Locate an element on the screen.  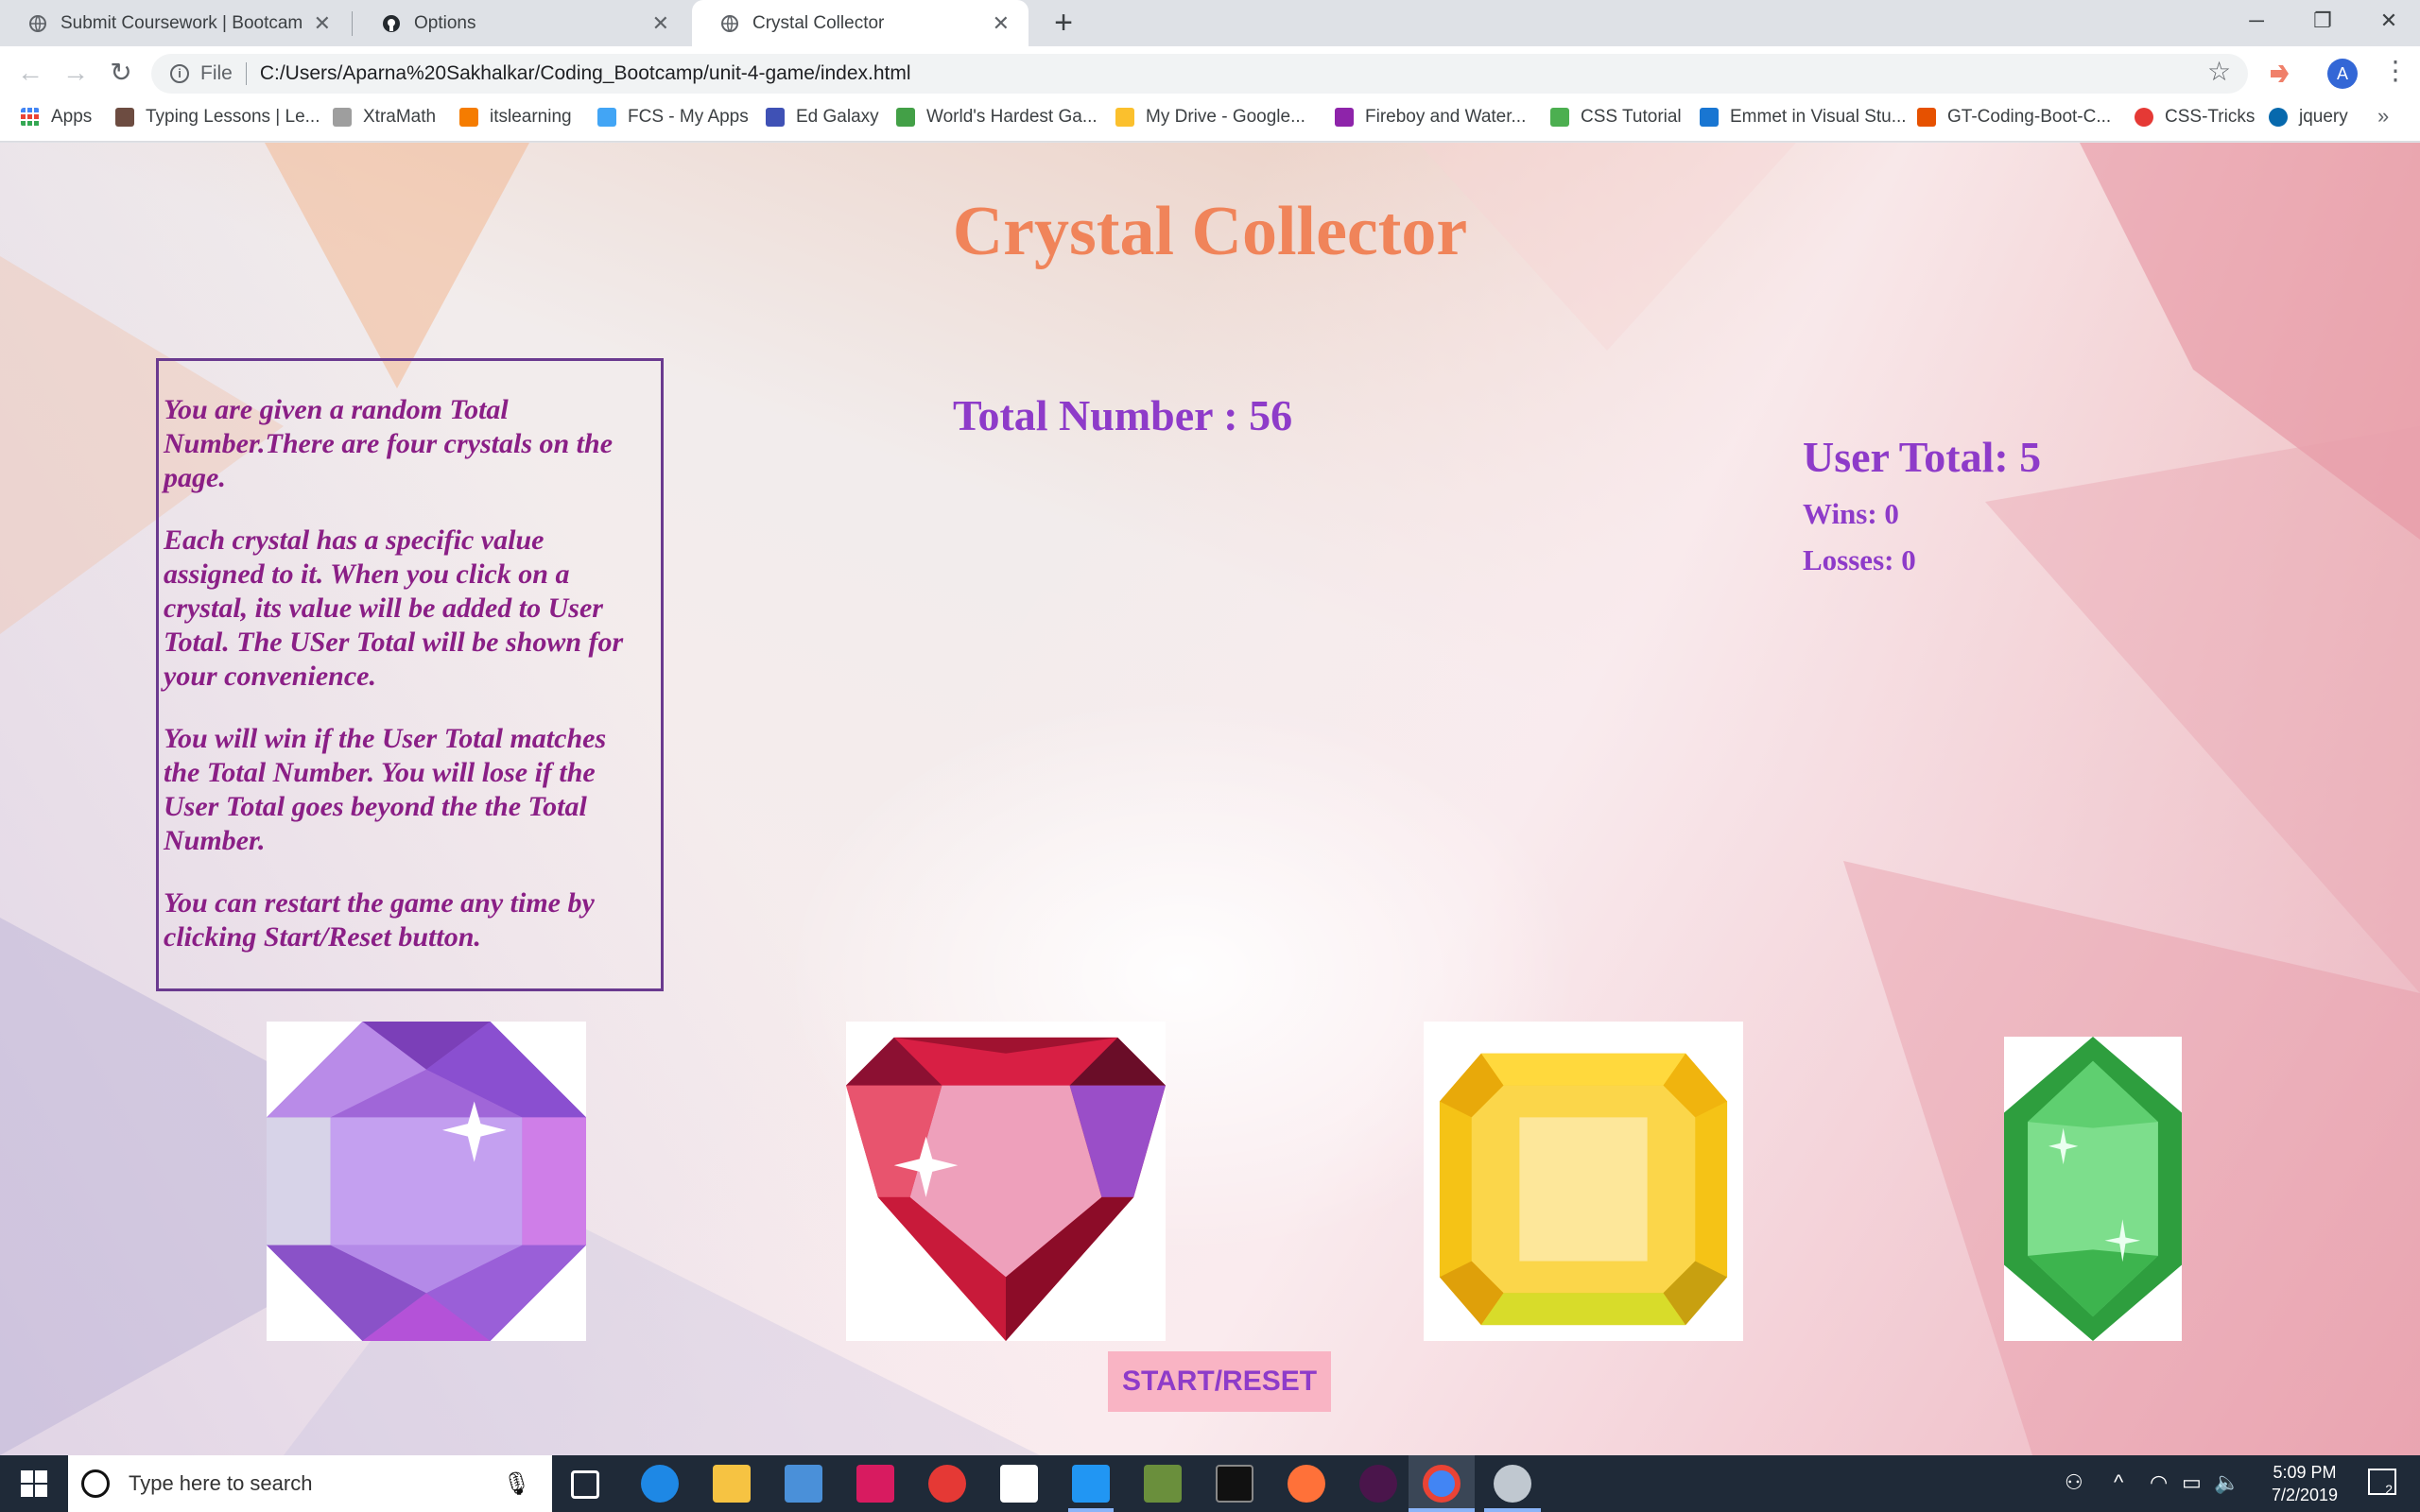
purple-crystal is located at coordinates (426, 1181).